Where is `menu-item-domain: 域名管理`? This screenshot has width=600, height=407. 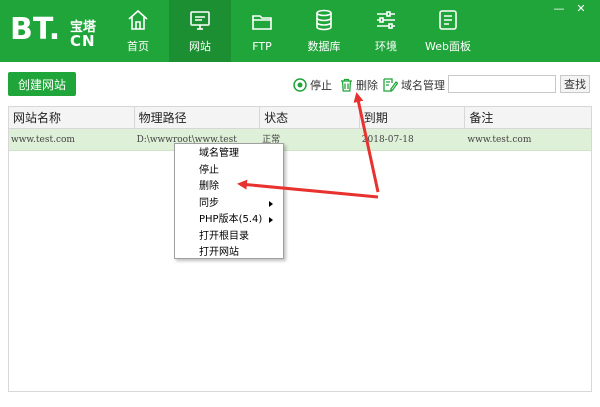
menu-item-domain: 域名管理 is located at coordinates (229, 154).